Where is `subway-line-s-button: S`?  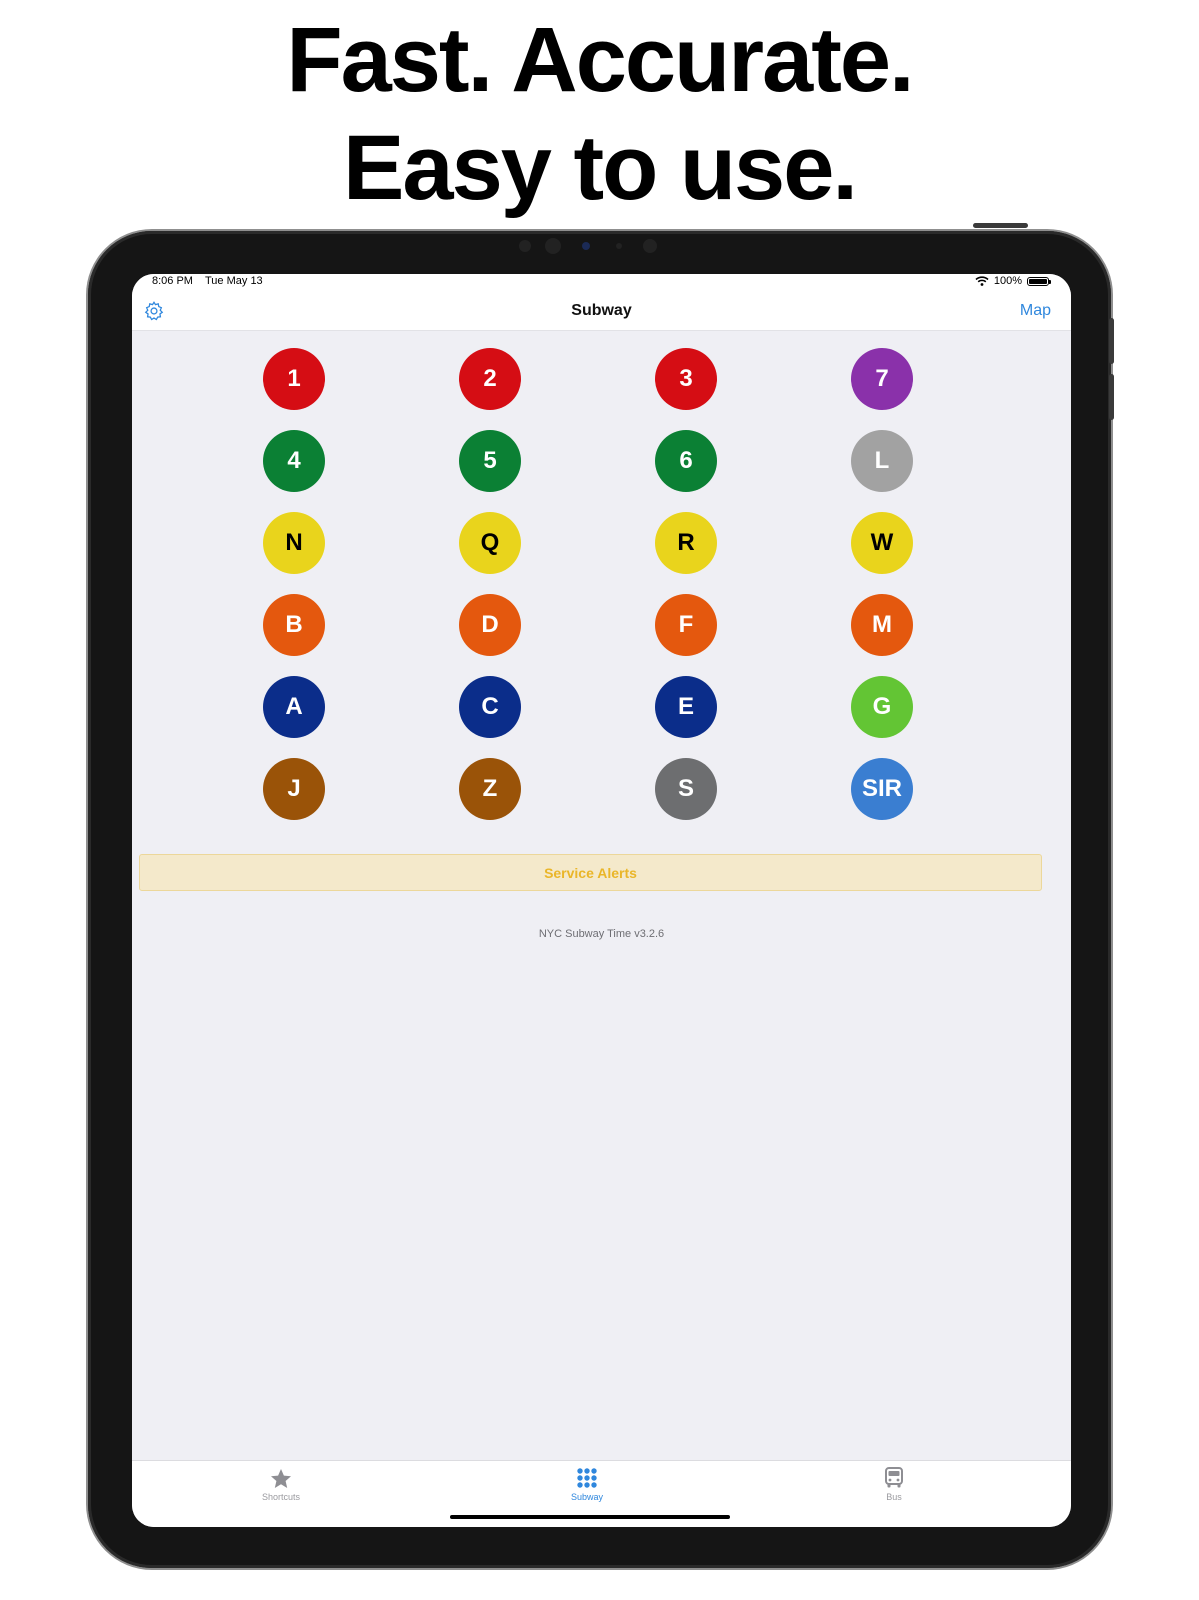 subway-line-s-button: S is located at coordinates (686, 789).